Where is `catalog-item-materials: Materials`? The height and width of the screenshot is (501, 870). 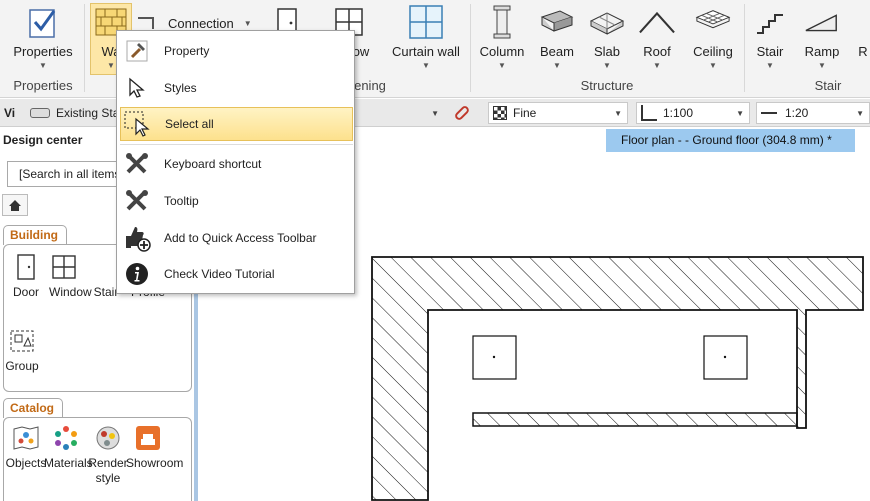 catalog-item-materials: Materials is located at coordinates (68, 447).